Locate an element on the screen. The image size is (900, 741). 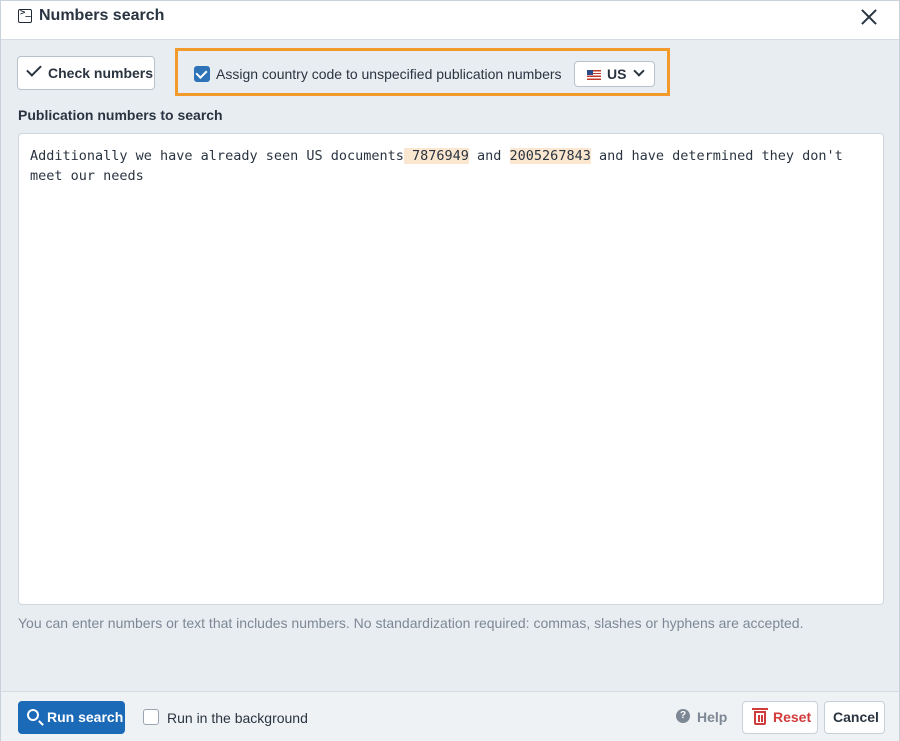
help-icon: ? is located at coordinates (683, 716).